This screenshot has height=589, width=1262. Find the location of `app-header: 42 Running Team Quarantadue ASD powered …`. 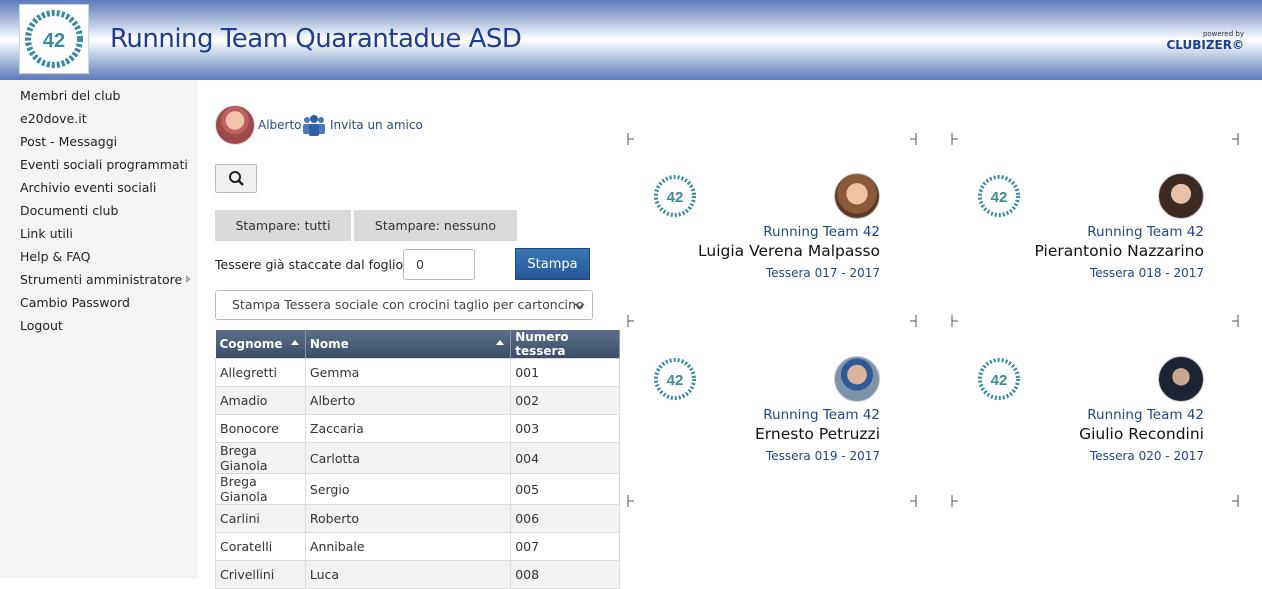

app-header: 42 Running Team Quarantadue ASD powered … is located at coordinates (631, 40).